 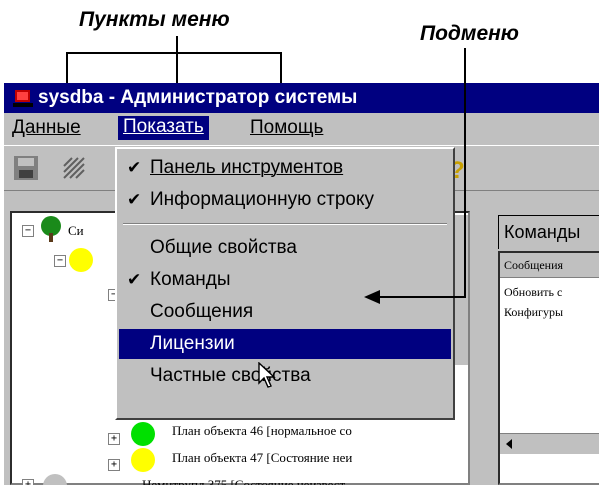 I want to click on menu-separator, so click(x=285, y=224).